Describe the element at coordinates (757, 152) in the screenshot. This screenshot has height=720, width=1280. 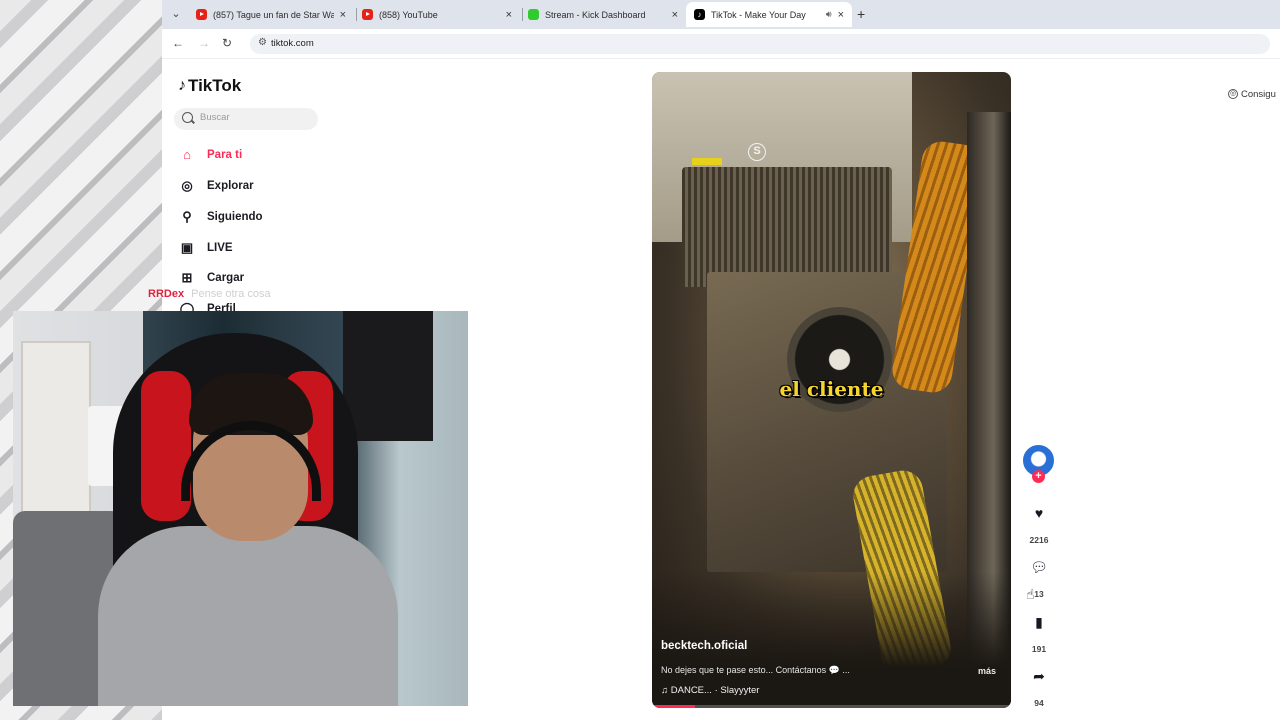
I see `watermark-logo: S` at that location.